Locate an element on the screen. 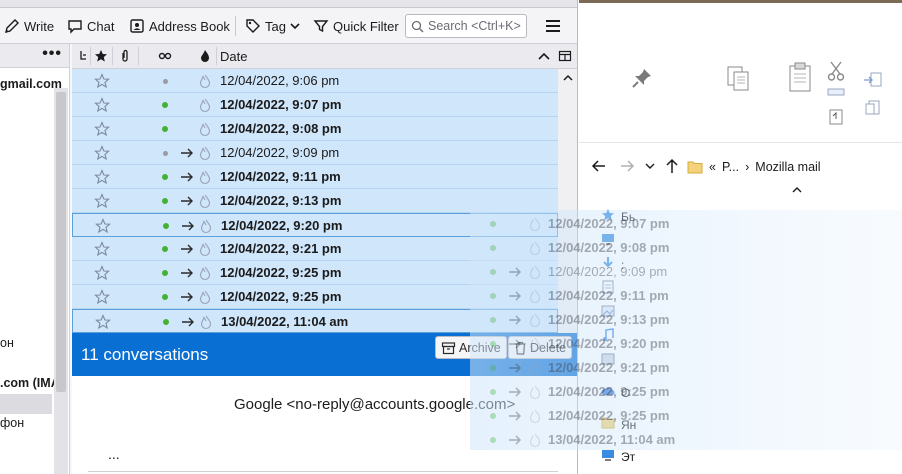 The height and width of the screenshot is (474, 902). breadcrumb-current: Mozilla mail is located at coordinates (787, 167).